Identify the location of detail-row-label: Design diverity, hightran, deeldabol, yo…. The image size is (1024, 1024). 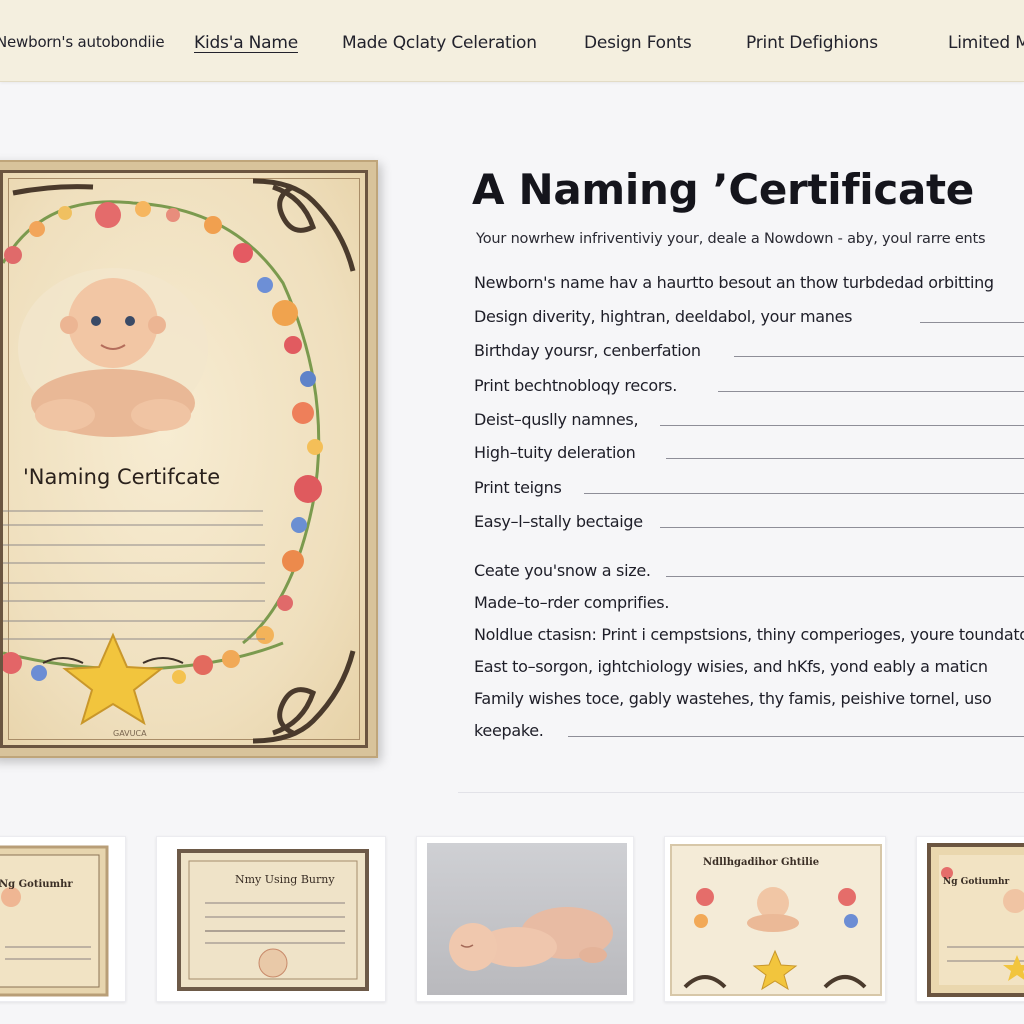
(663, 316).